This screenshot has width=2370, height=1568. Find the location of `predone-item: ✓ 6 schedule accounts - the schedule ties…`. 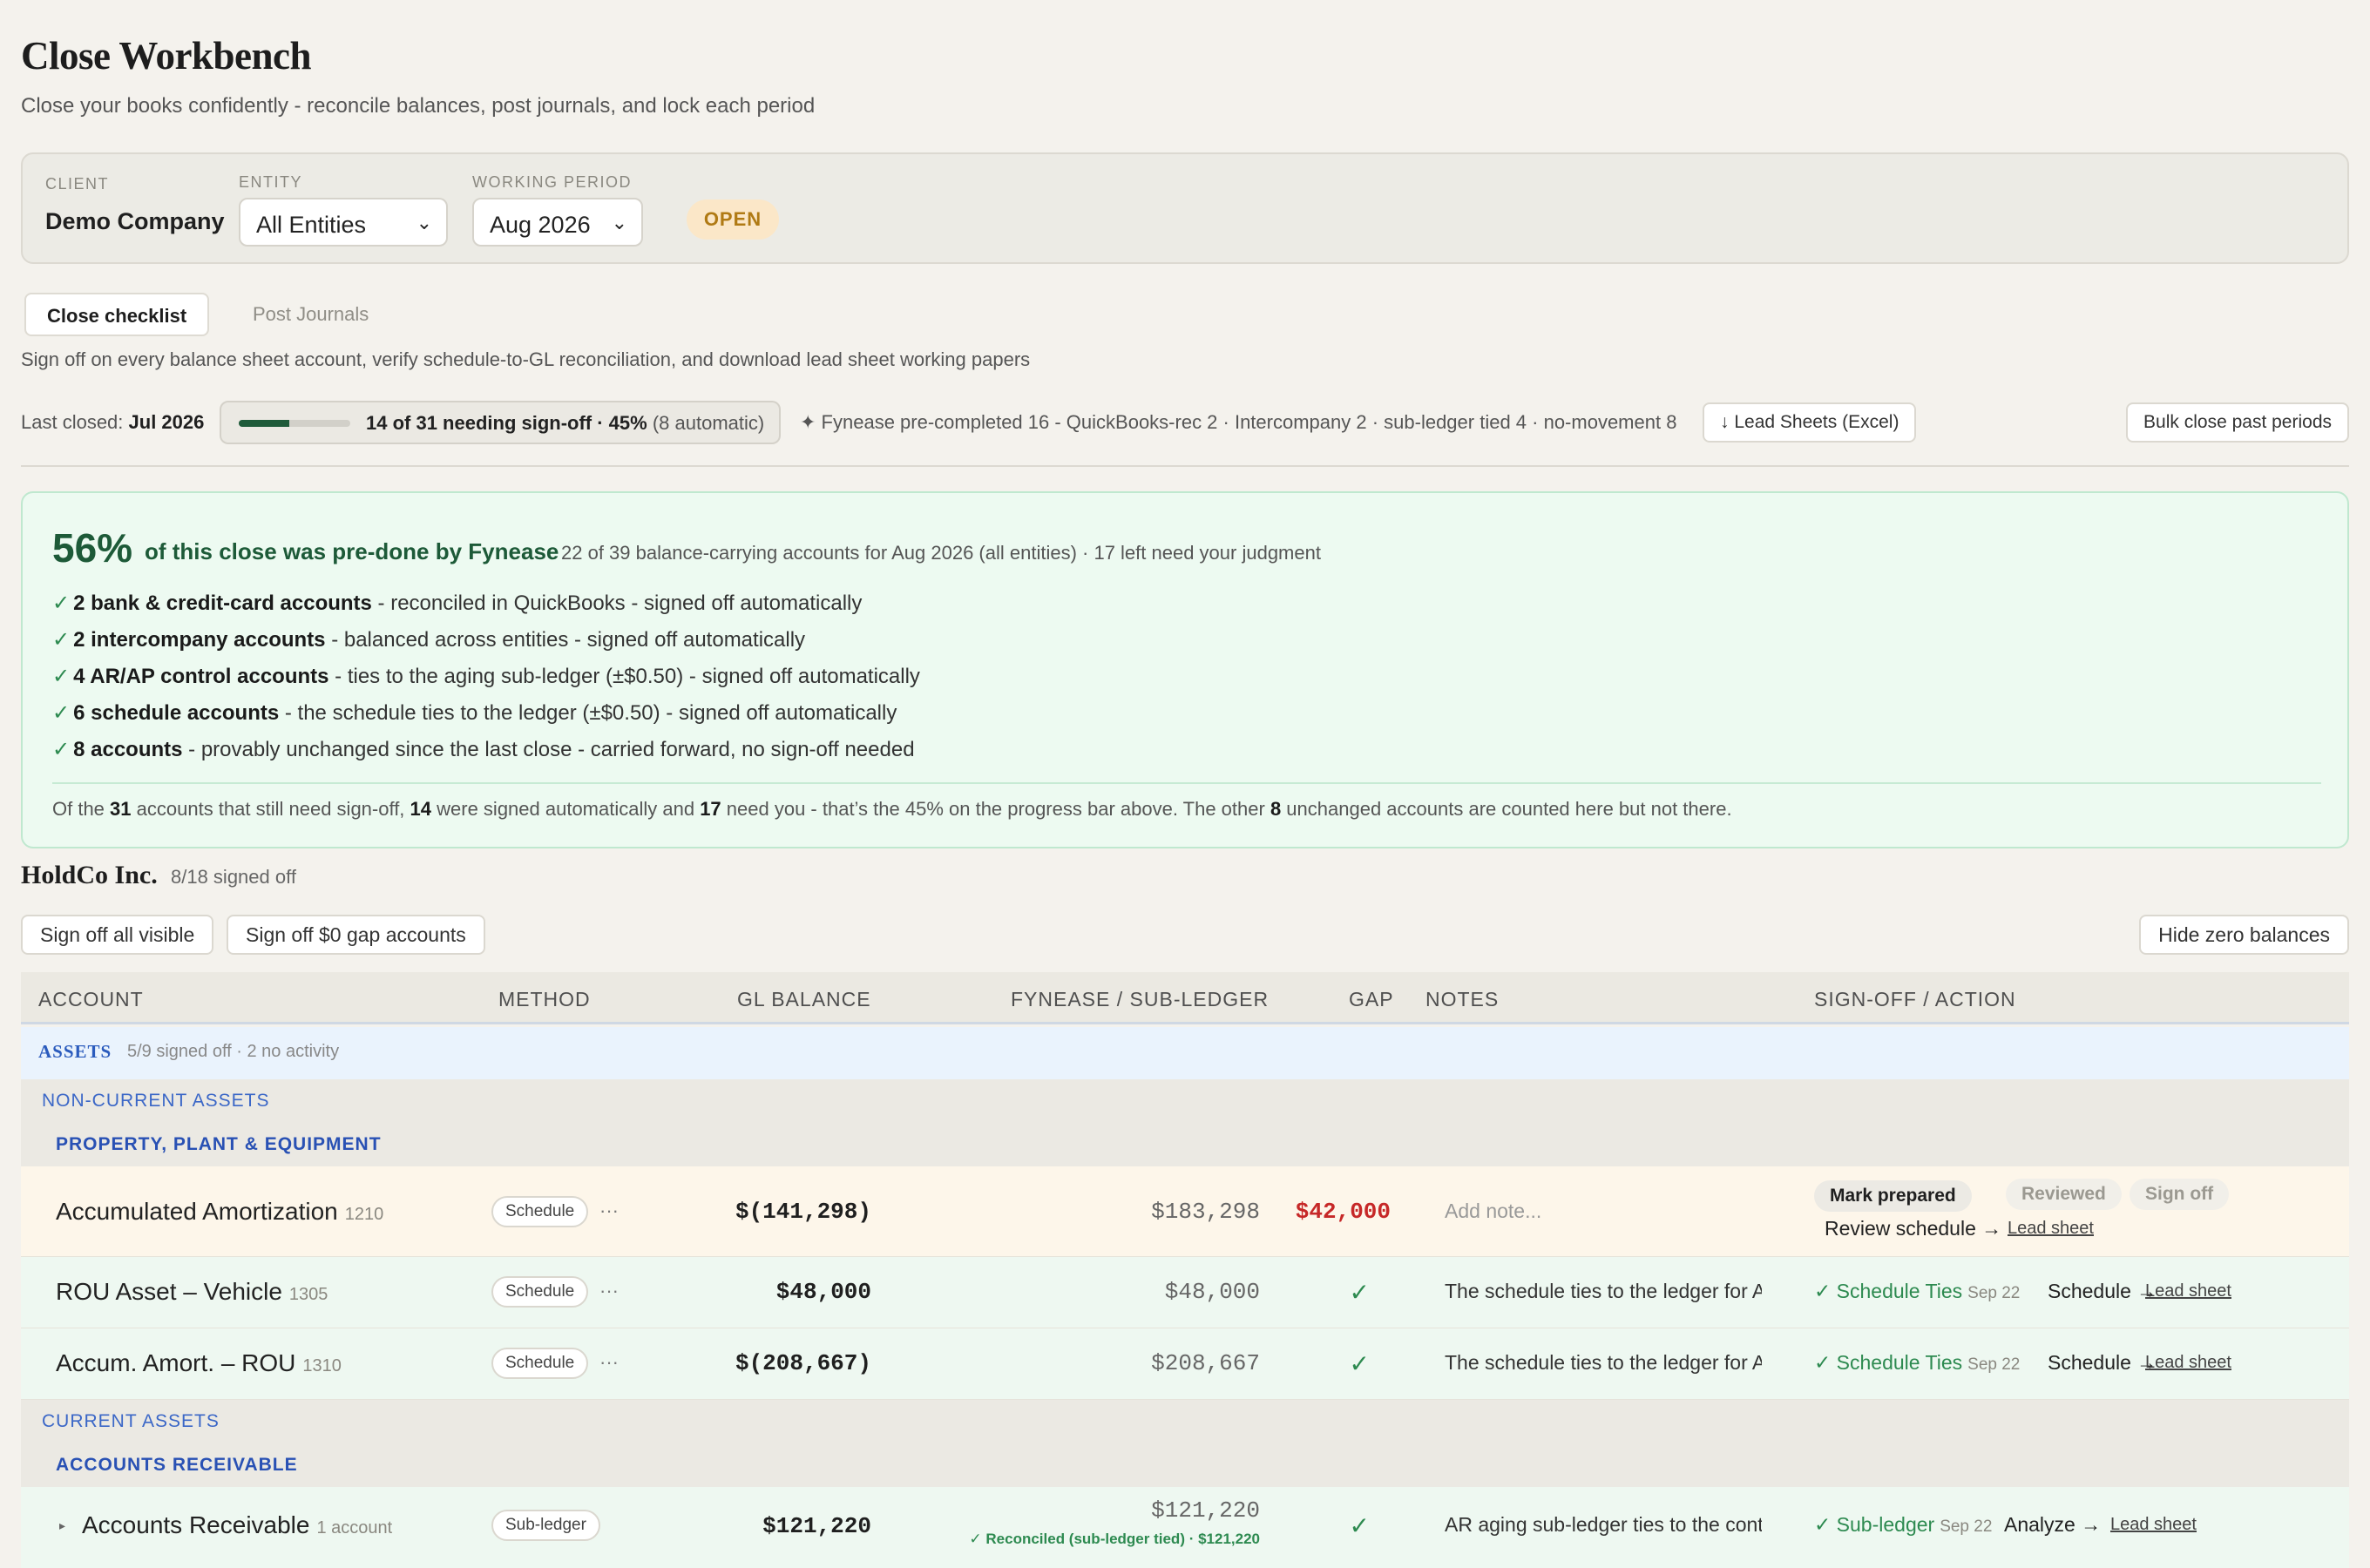

predone-item: ✓ 6 schedule accounts - the schedule ties… is located at coordinates (474, 713).